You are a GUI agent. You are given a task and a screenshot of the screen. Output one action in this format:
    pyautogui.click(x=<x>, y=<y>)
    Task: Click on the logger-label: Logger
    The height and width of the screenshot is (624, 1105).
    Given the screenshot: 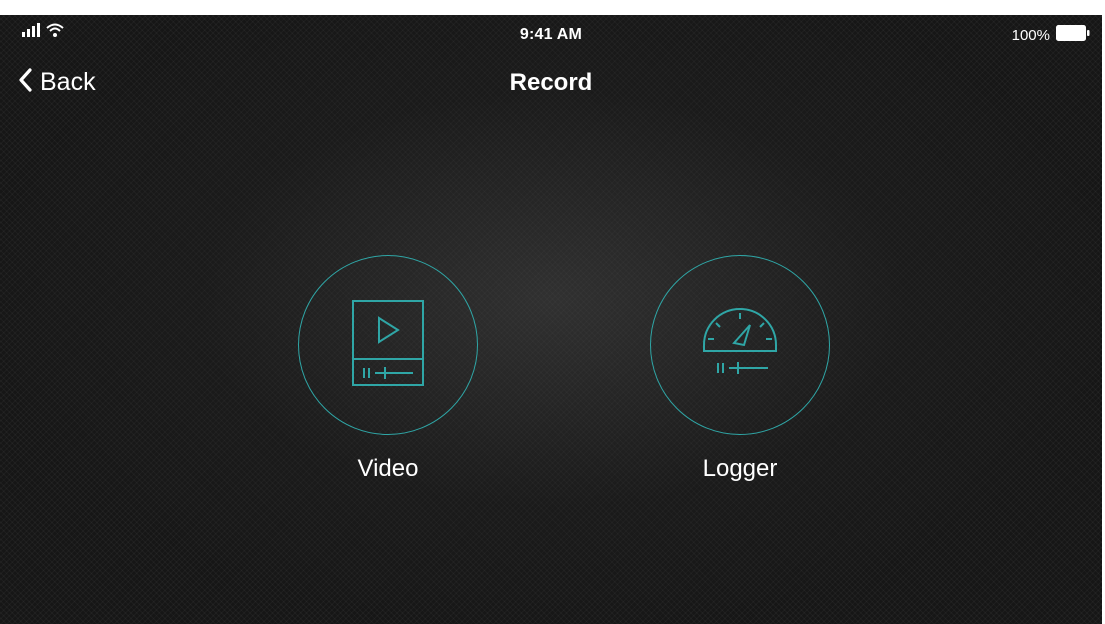 What is the action you would take?
    pyautogui.click(x=740, y=468)
    